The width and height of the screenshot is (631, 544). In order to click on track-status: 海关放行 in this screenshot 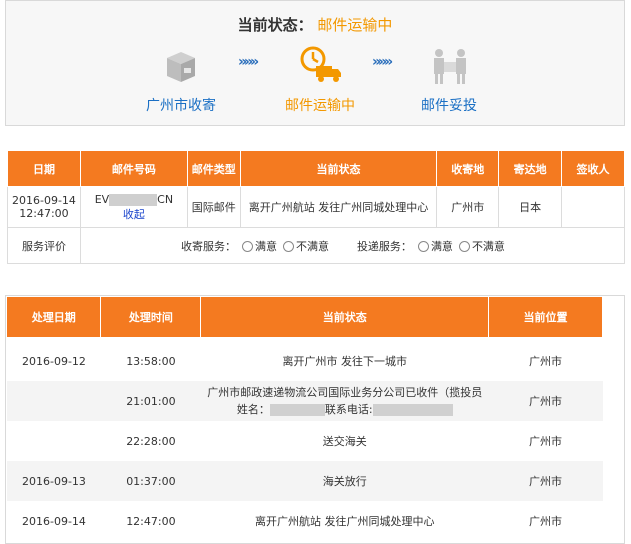, I will do `click(344, 481)`.